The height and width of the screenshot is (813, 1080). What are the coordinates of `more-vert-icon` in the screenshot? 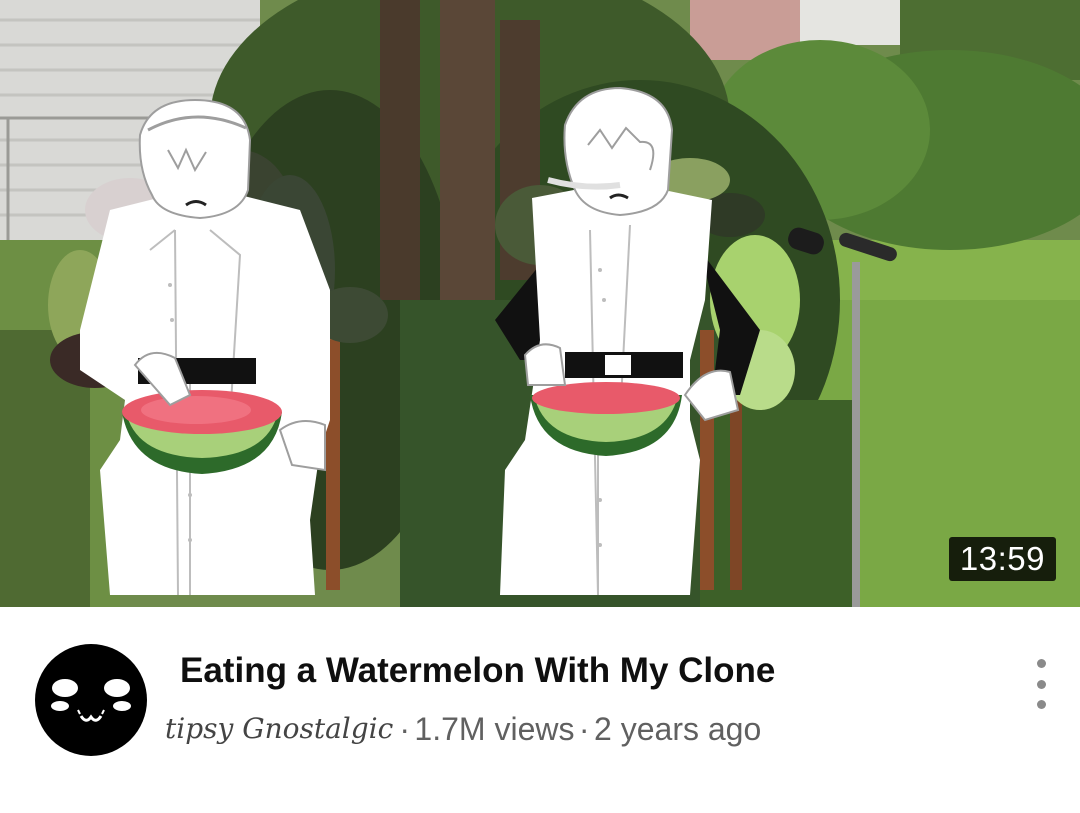 It's located at (1041, 684).